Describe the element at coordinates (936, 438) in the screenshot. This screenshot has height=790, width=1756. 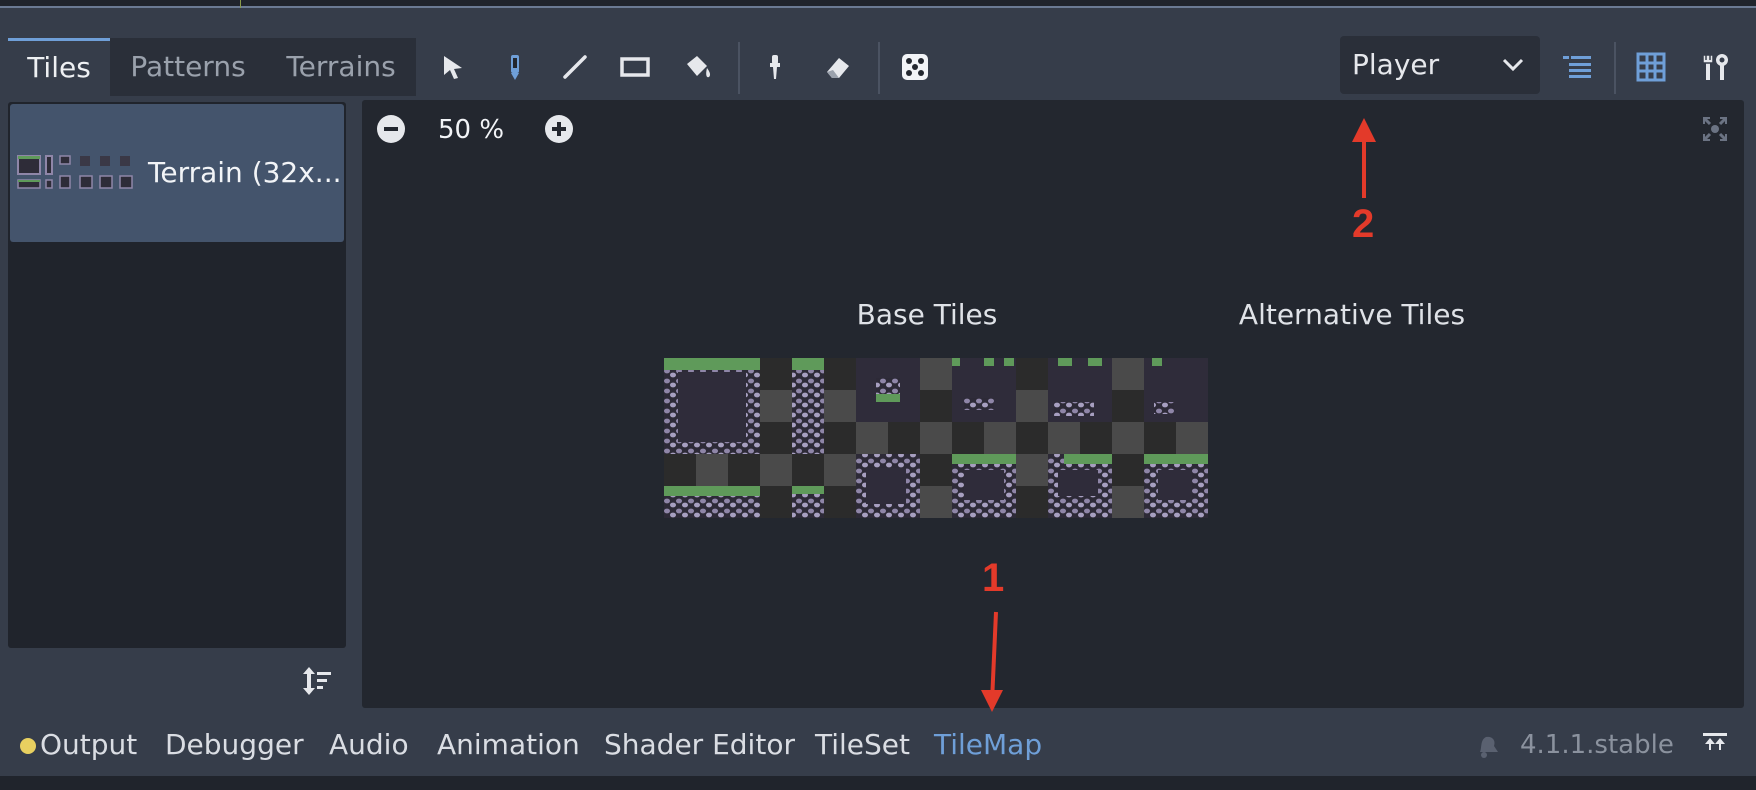
I see `tile-atlas-image` at that location.